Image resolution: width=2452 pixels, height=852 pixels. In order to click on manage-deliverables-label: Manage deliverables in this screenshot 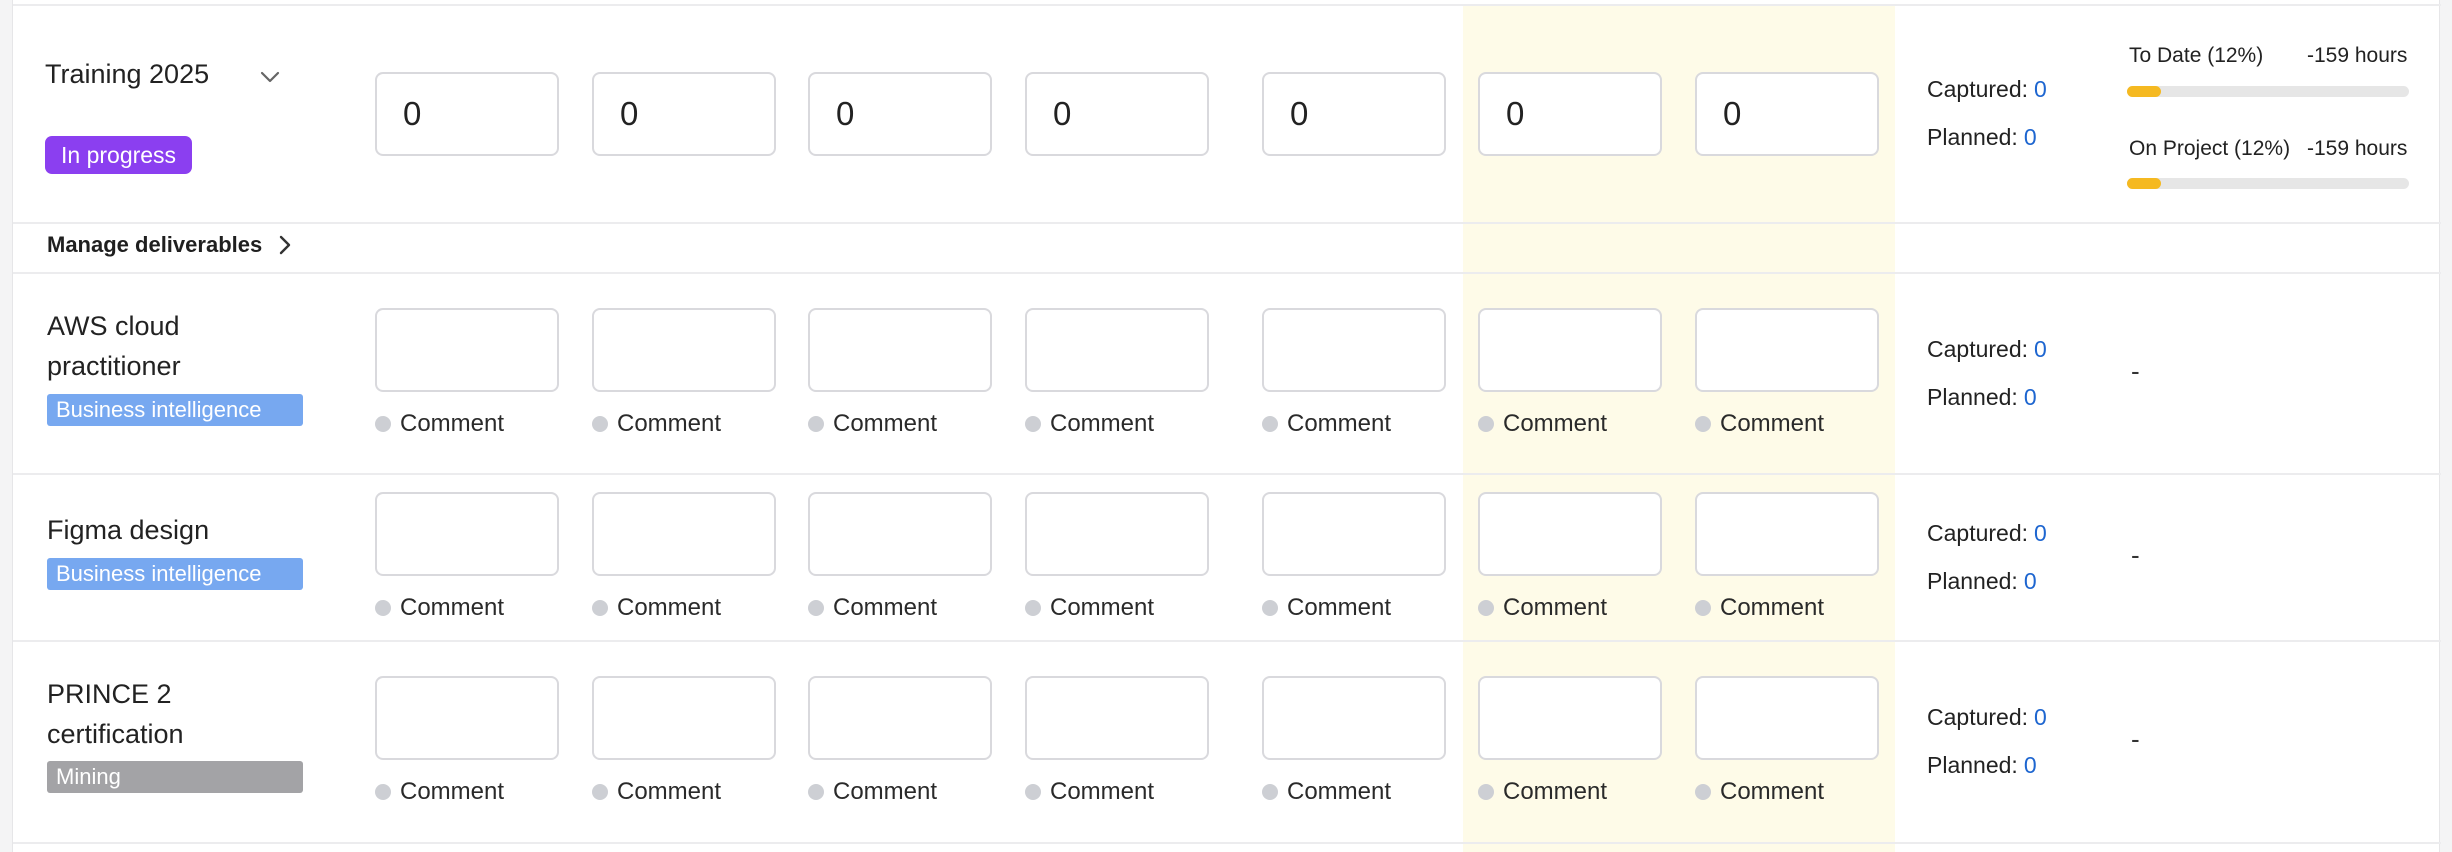, I will do `click(155, 244)`.